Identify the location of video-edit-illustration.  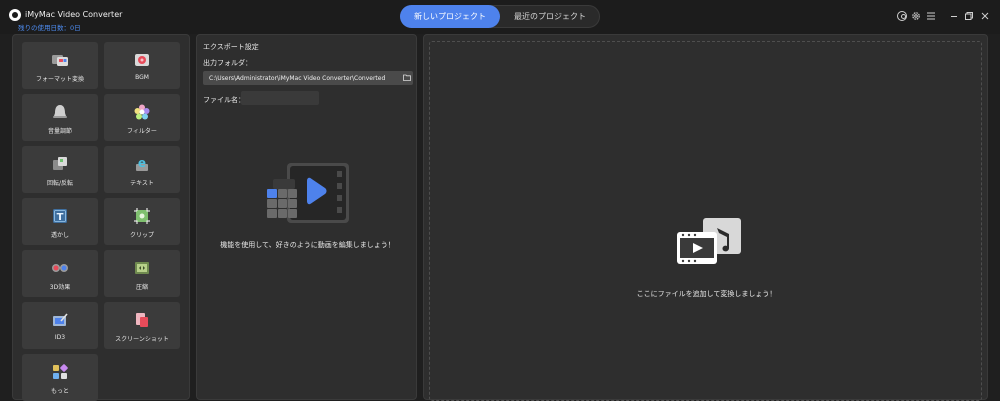
(308, 193).